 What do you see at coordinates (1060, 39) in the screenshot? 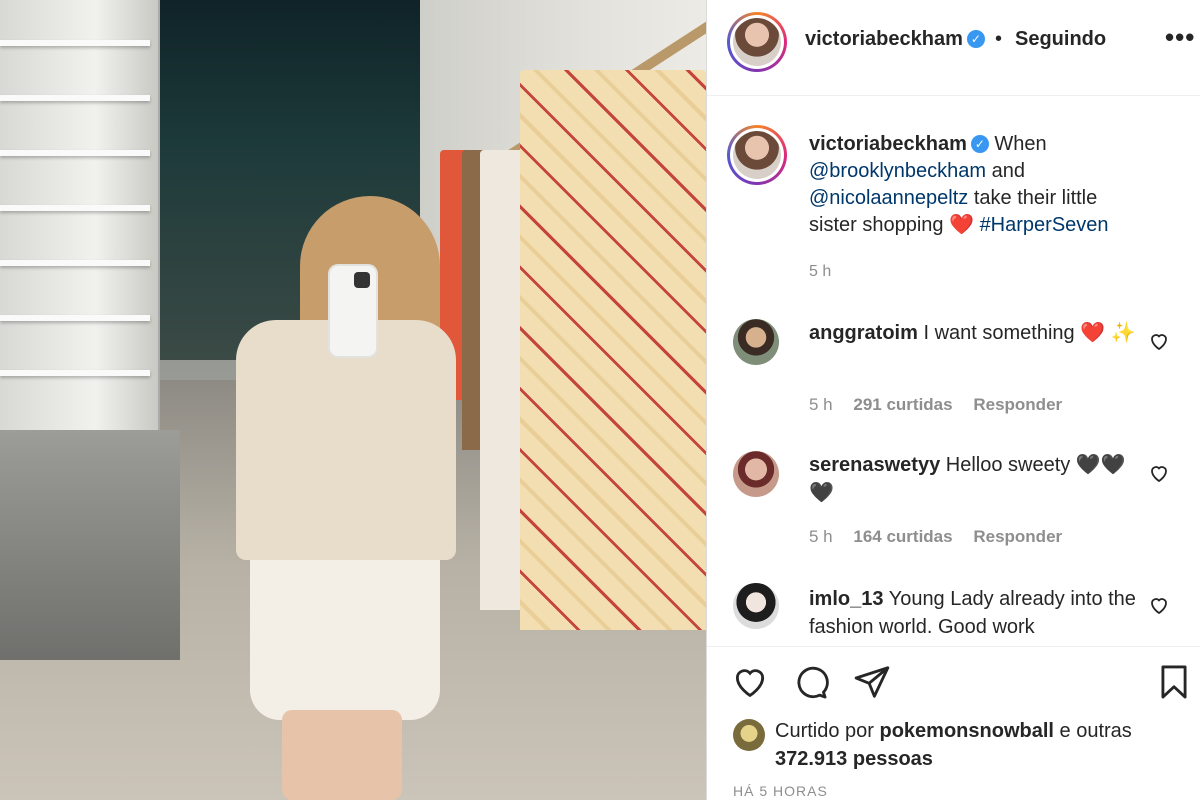
I see `following-button: Seguindo` at bounding box center [1060, 39].